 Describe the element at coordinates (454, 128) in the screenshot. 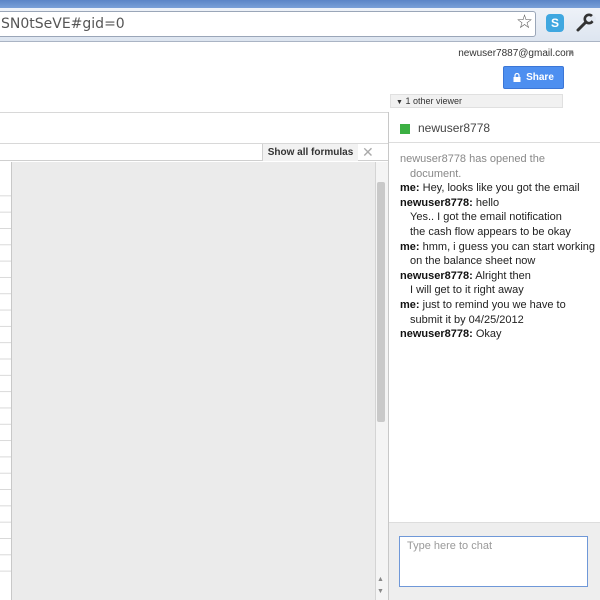

I see `chat-user-name: newuser8778` at that location.